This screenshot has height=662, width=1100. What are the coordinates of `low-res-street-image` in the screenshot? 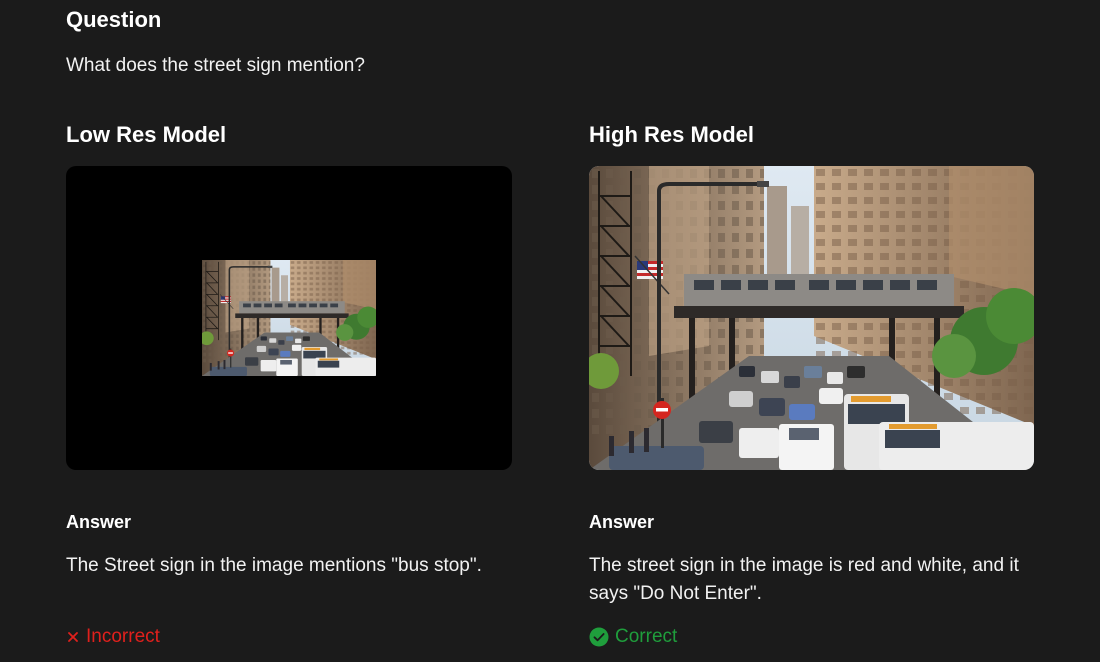 It's located at (289, 318).